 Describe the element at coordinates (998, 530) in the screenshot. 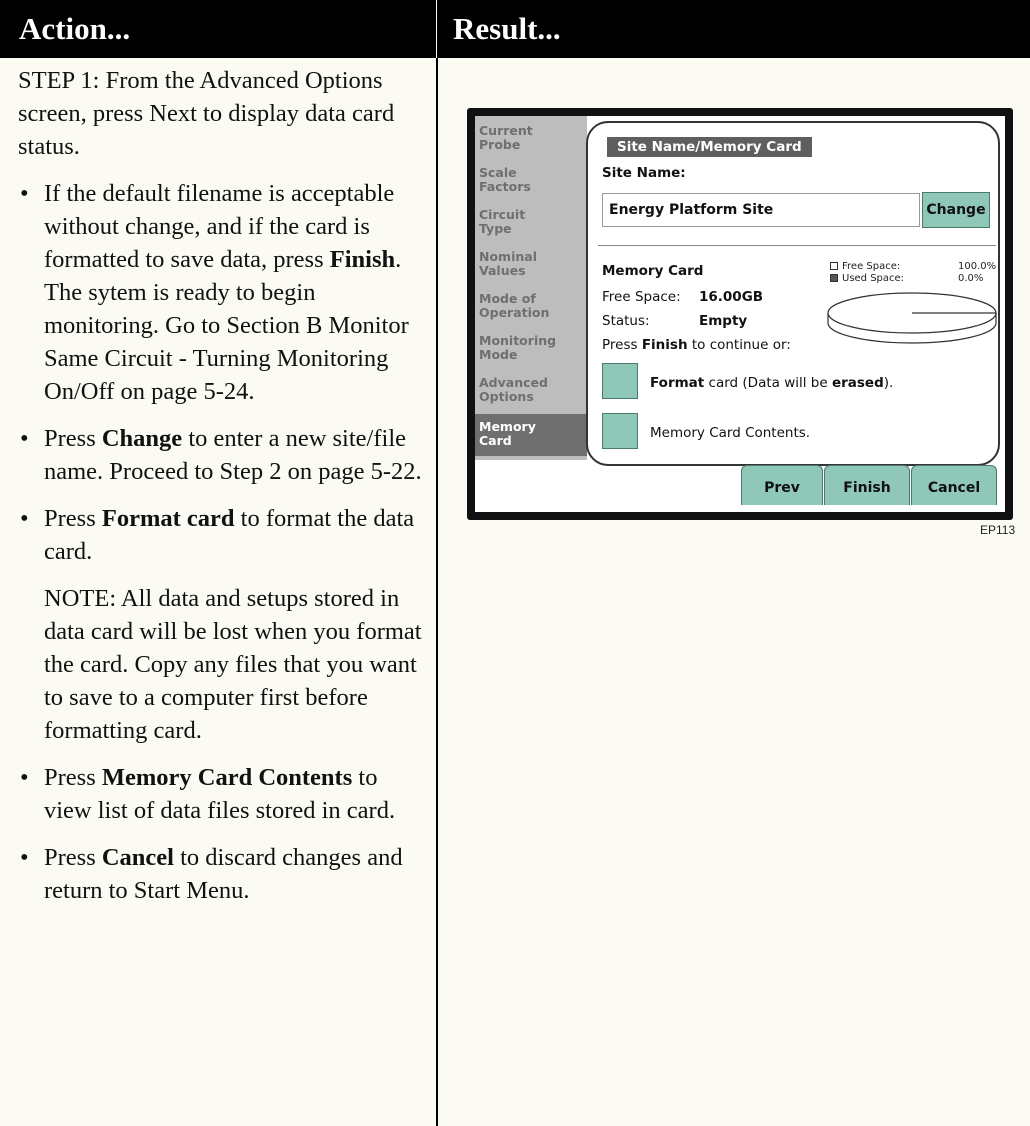

I see `figure-caption: EP113` at that location.